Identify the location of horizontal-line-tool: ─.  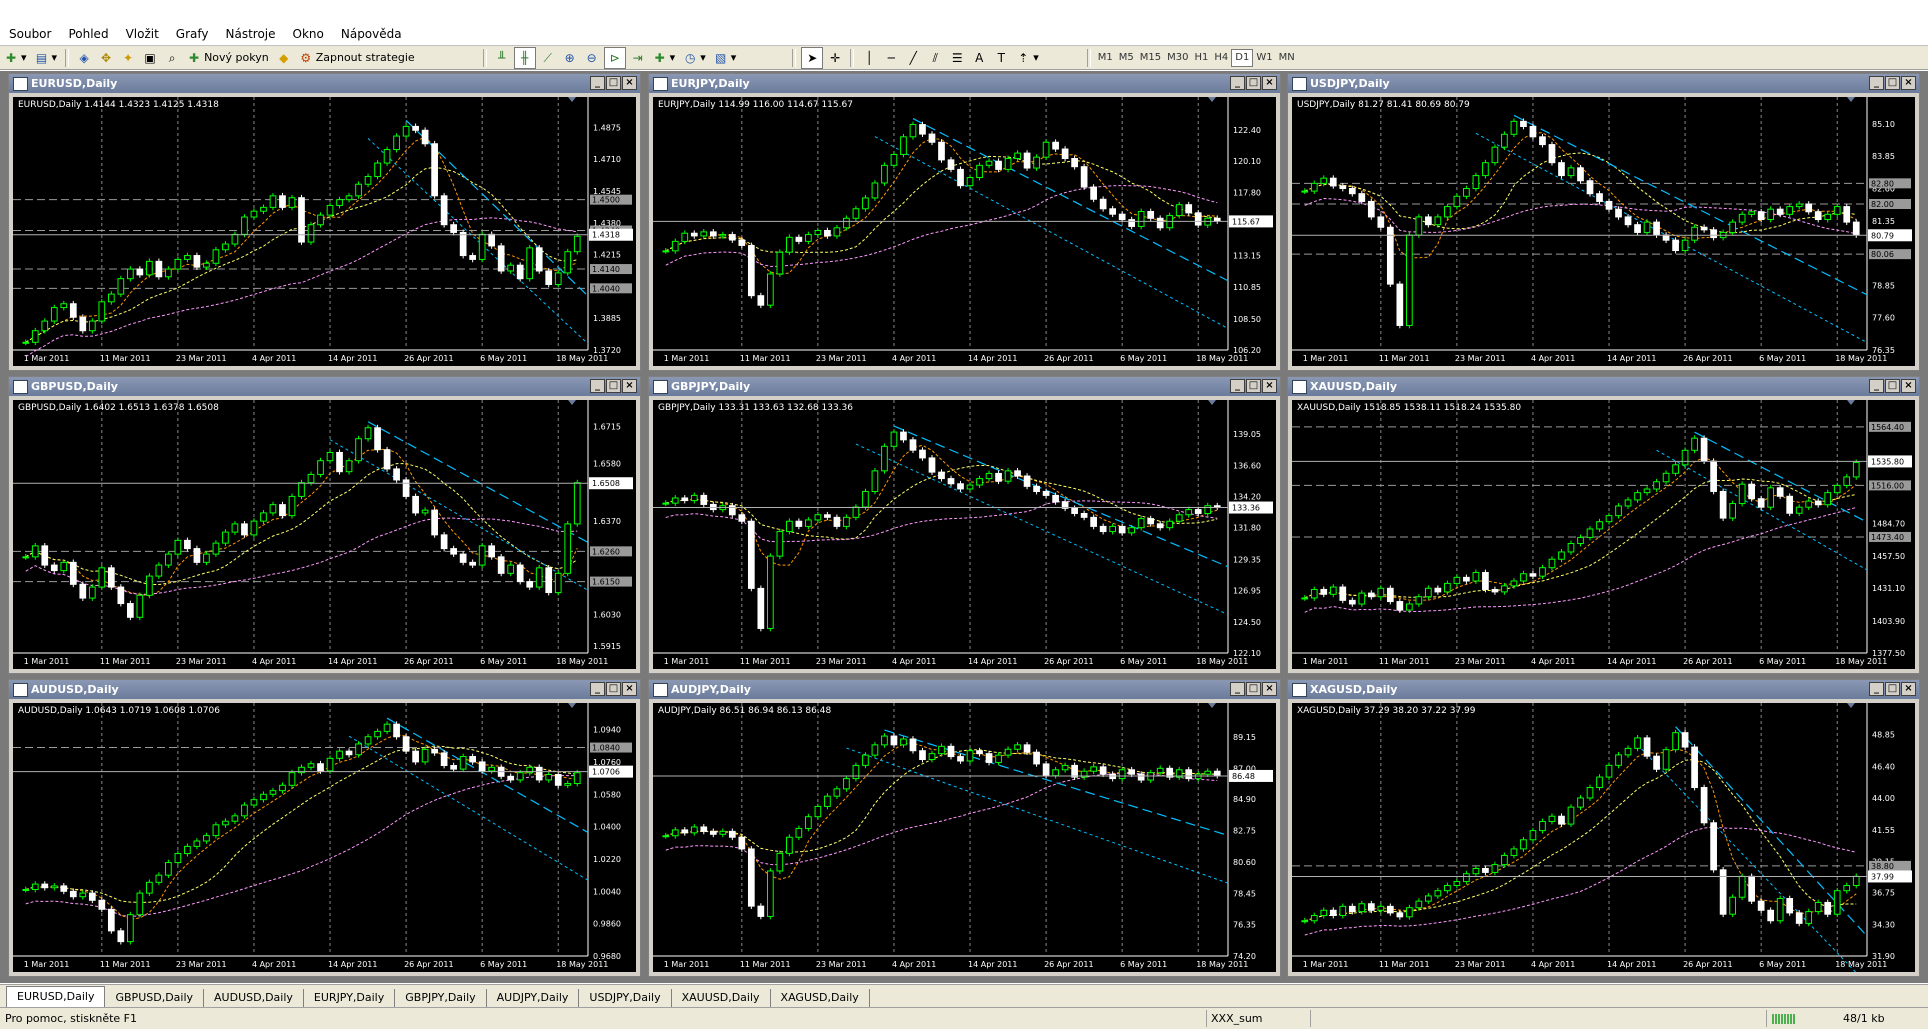
(891, 58).